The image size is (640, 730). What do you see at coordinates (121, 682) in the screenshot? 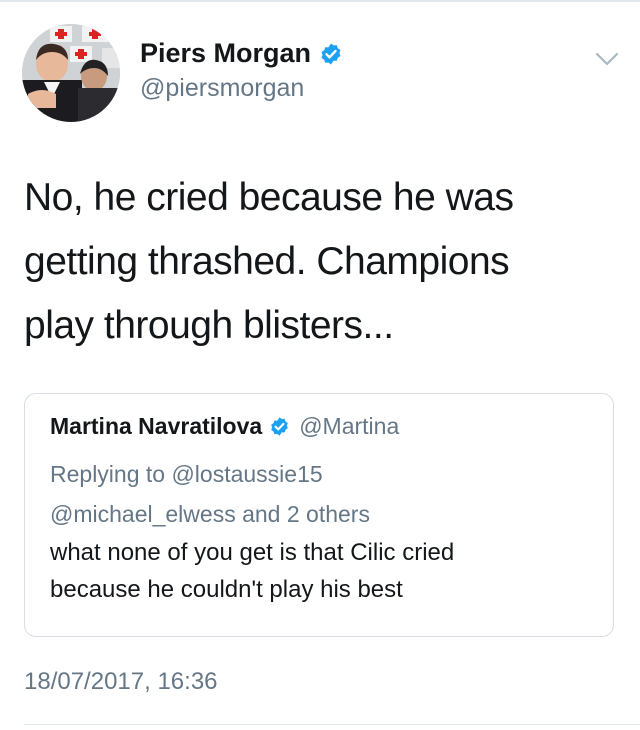
I see `tweet-timestamp: 18/07/2017, 16:36` at bounding box center [121, 682].